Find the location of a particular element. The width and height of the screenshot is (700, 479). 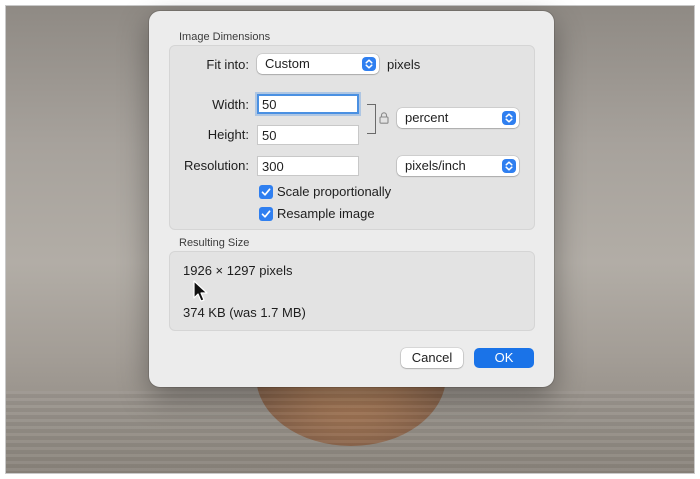

resolution-field: 300 is located at coordinates (308, 166).